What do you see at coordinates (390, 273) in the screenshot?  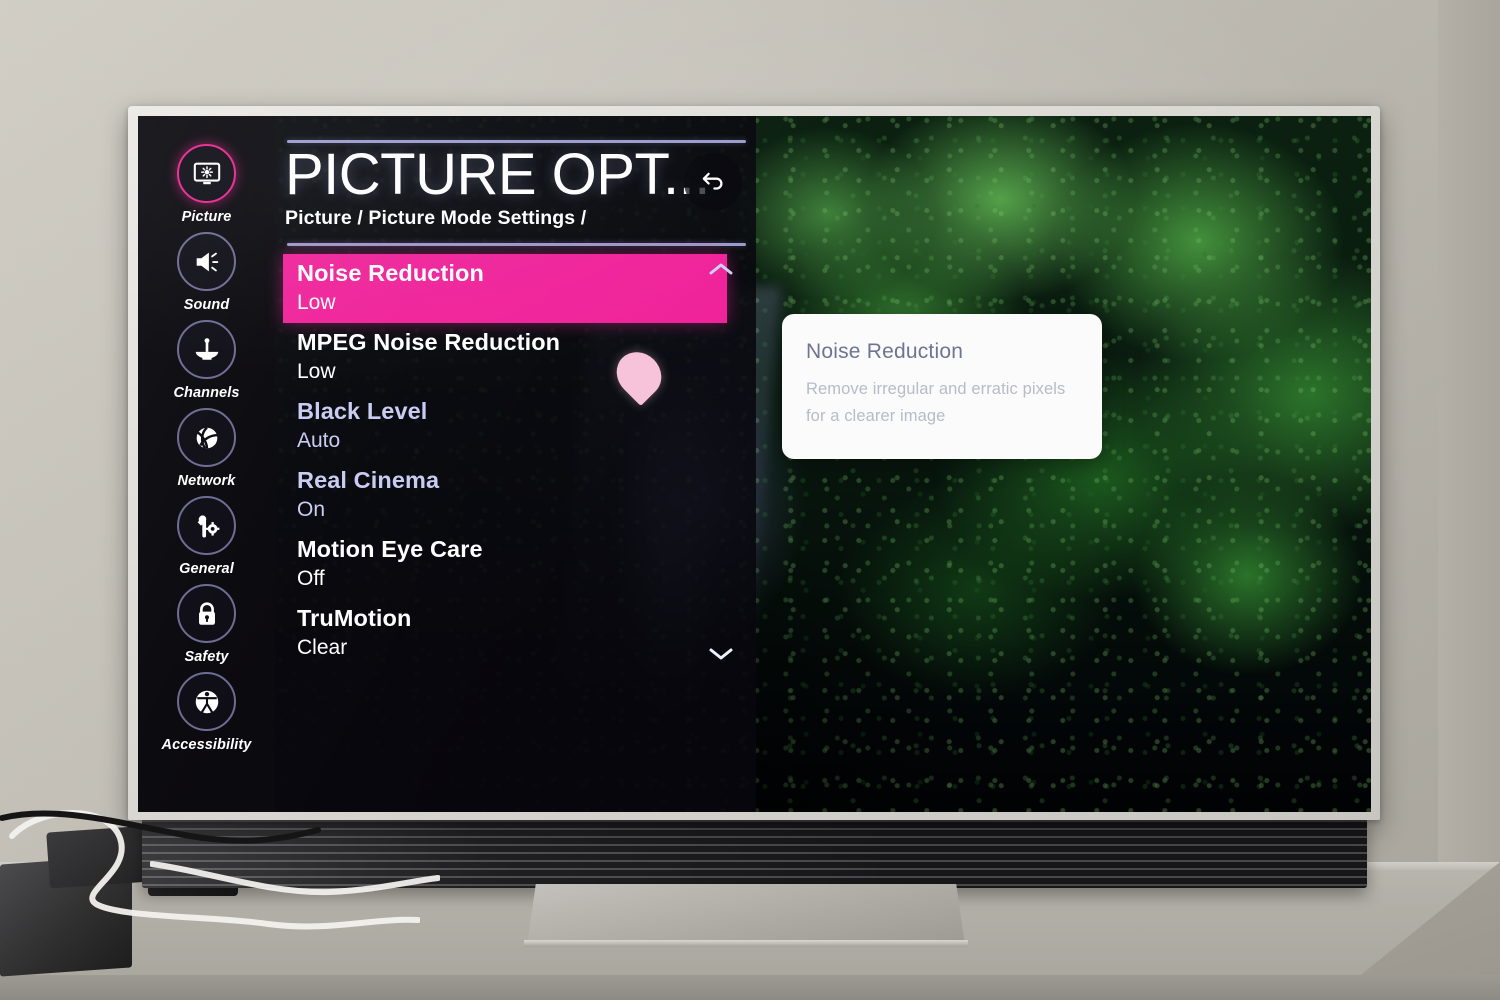 I see `menu-item-label: Noise Reduction` at bounding box center [390, 273].